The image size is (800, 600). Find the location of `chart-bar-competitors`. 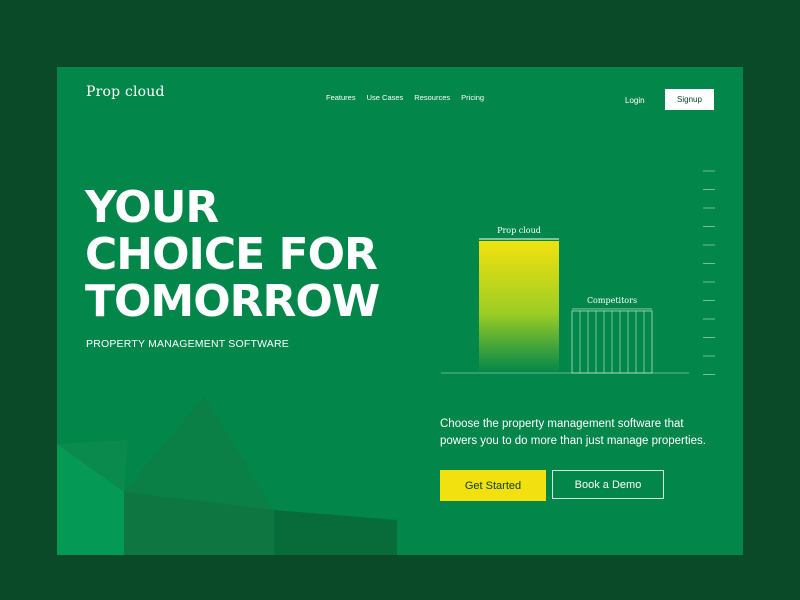

chart-bar-competitors is located at coordinates (612, 341).